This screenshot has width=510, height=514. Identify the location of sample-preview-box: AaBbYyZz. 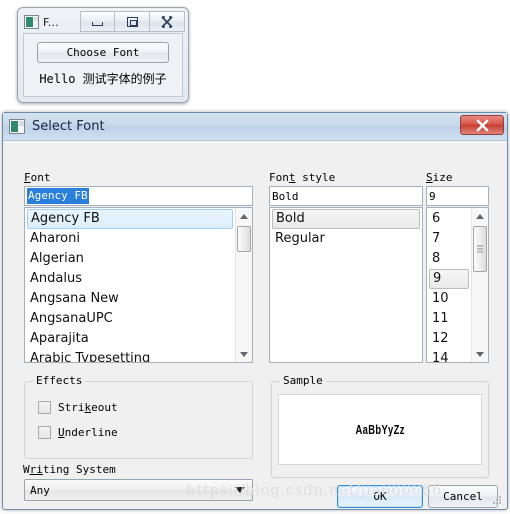
(380, 429).